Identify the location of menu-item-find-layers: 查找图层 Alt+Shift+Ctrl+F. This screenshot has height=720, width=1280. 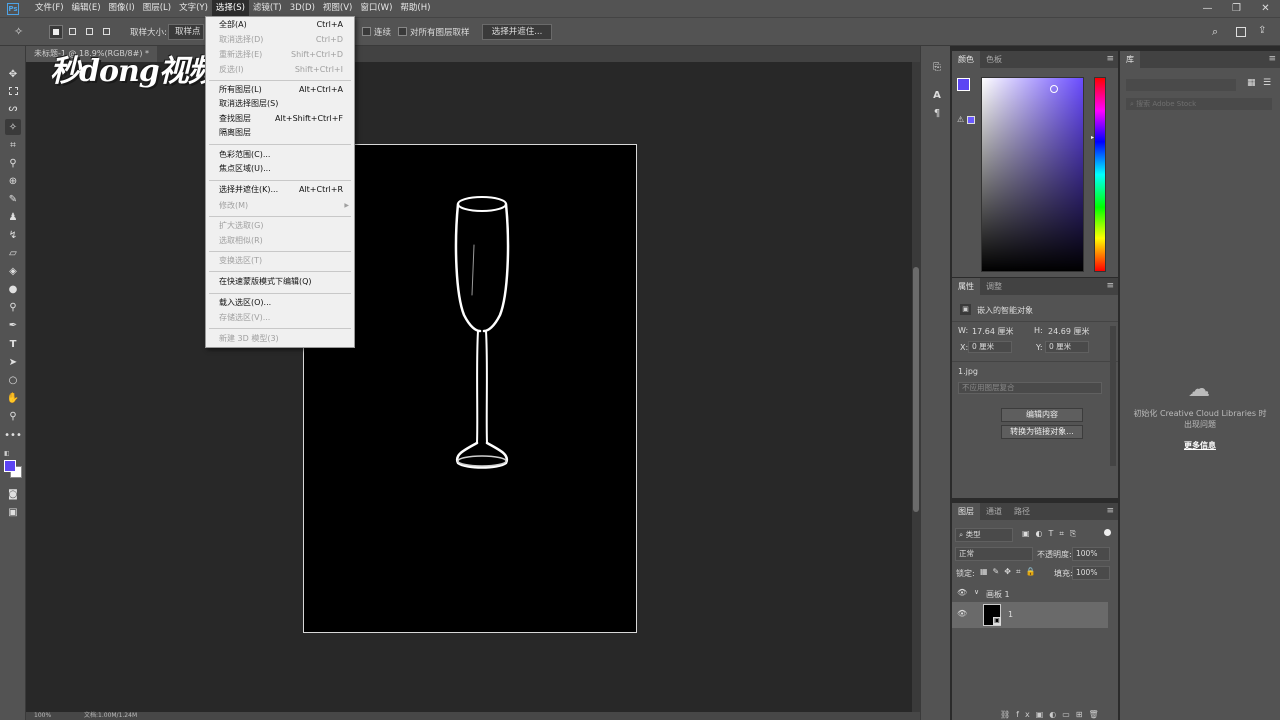
(280, 119).